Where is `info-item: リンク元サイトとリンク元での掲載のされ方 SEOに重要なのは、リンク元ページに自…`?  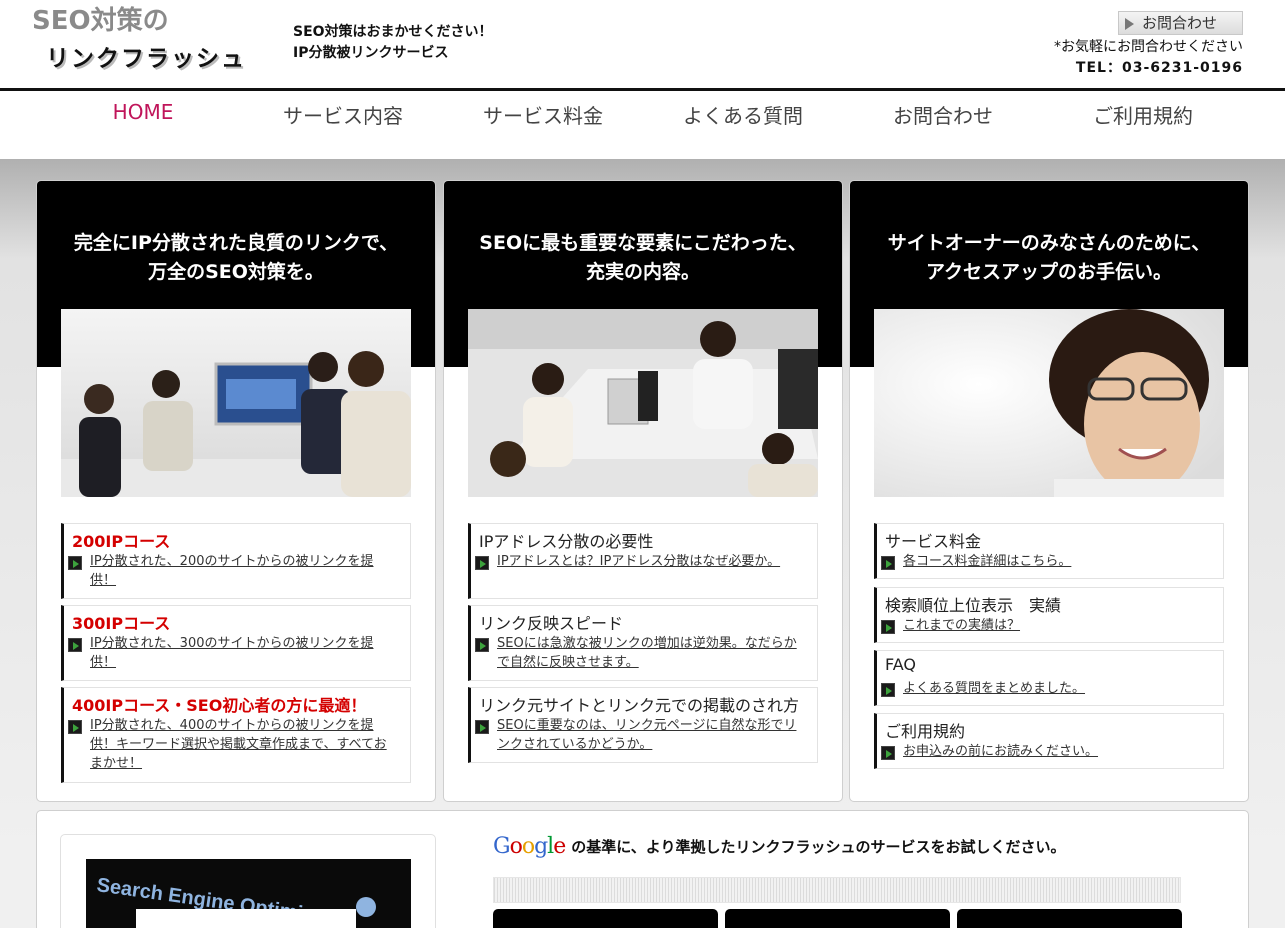
info-item: リンク元サイトとリンク元での掲載のされ方 SEOに重要なのは、リンク元ページに自… is located at coordinates (643, 725).